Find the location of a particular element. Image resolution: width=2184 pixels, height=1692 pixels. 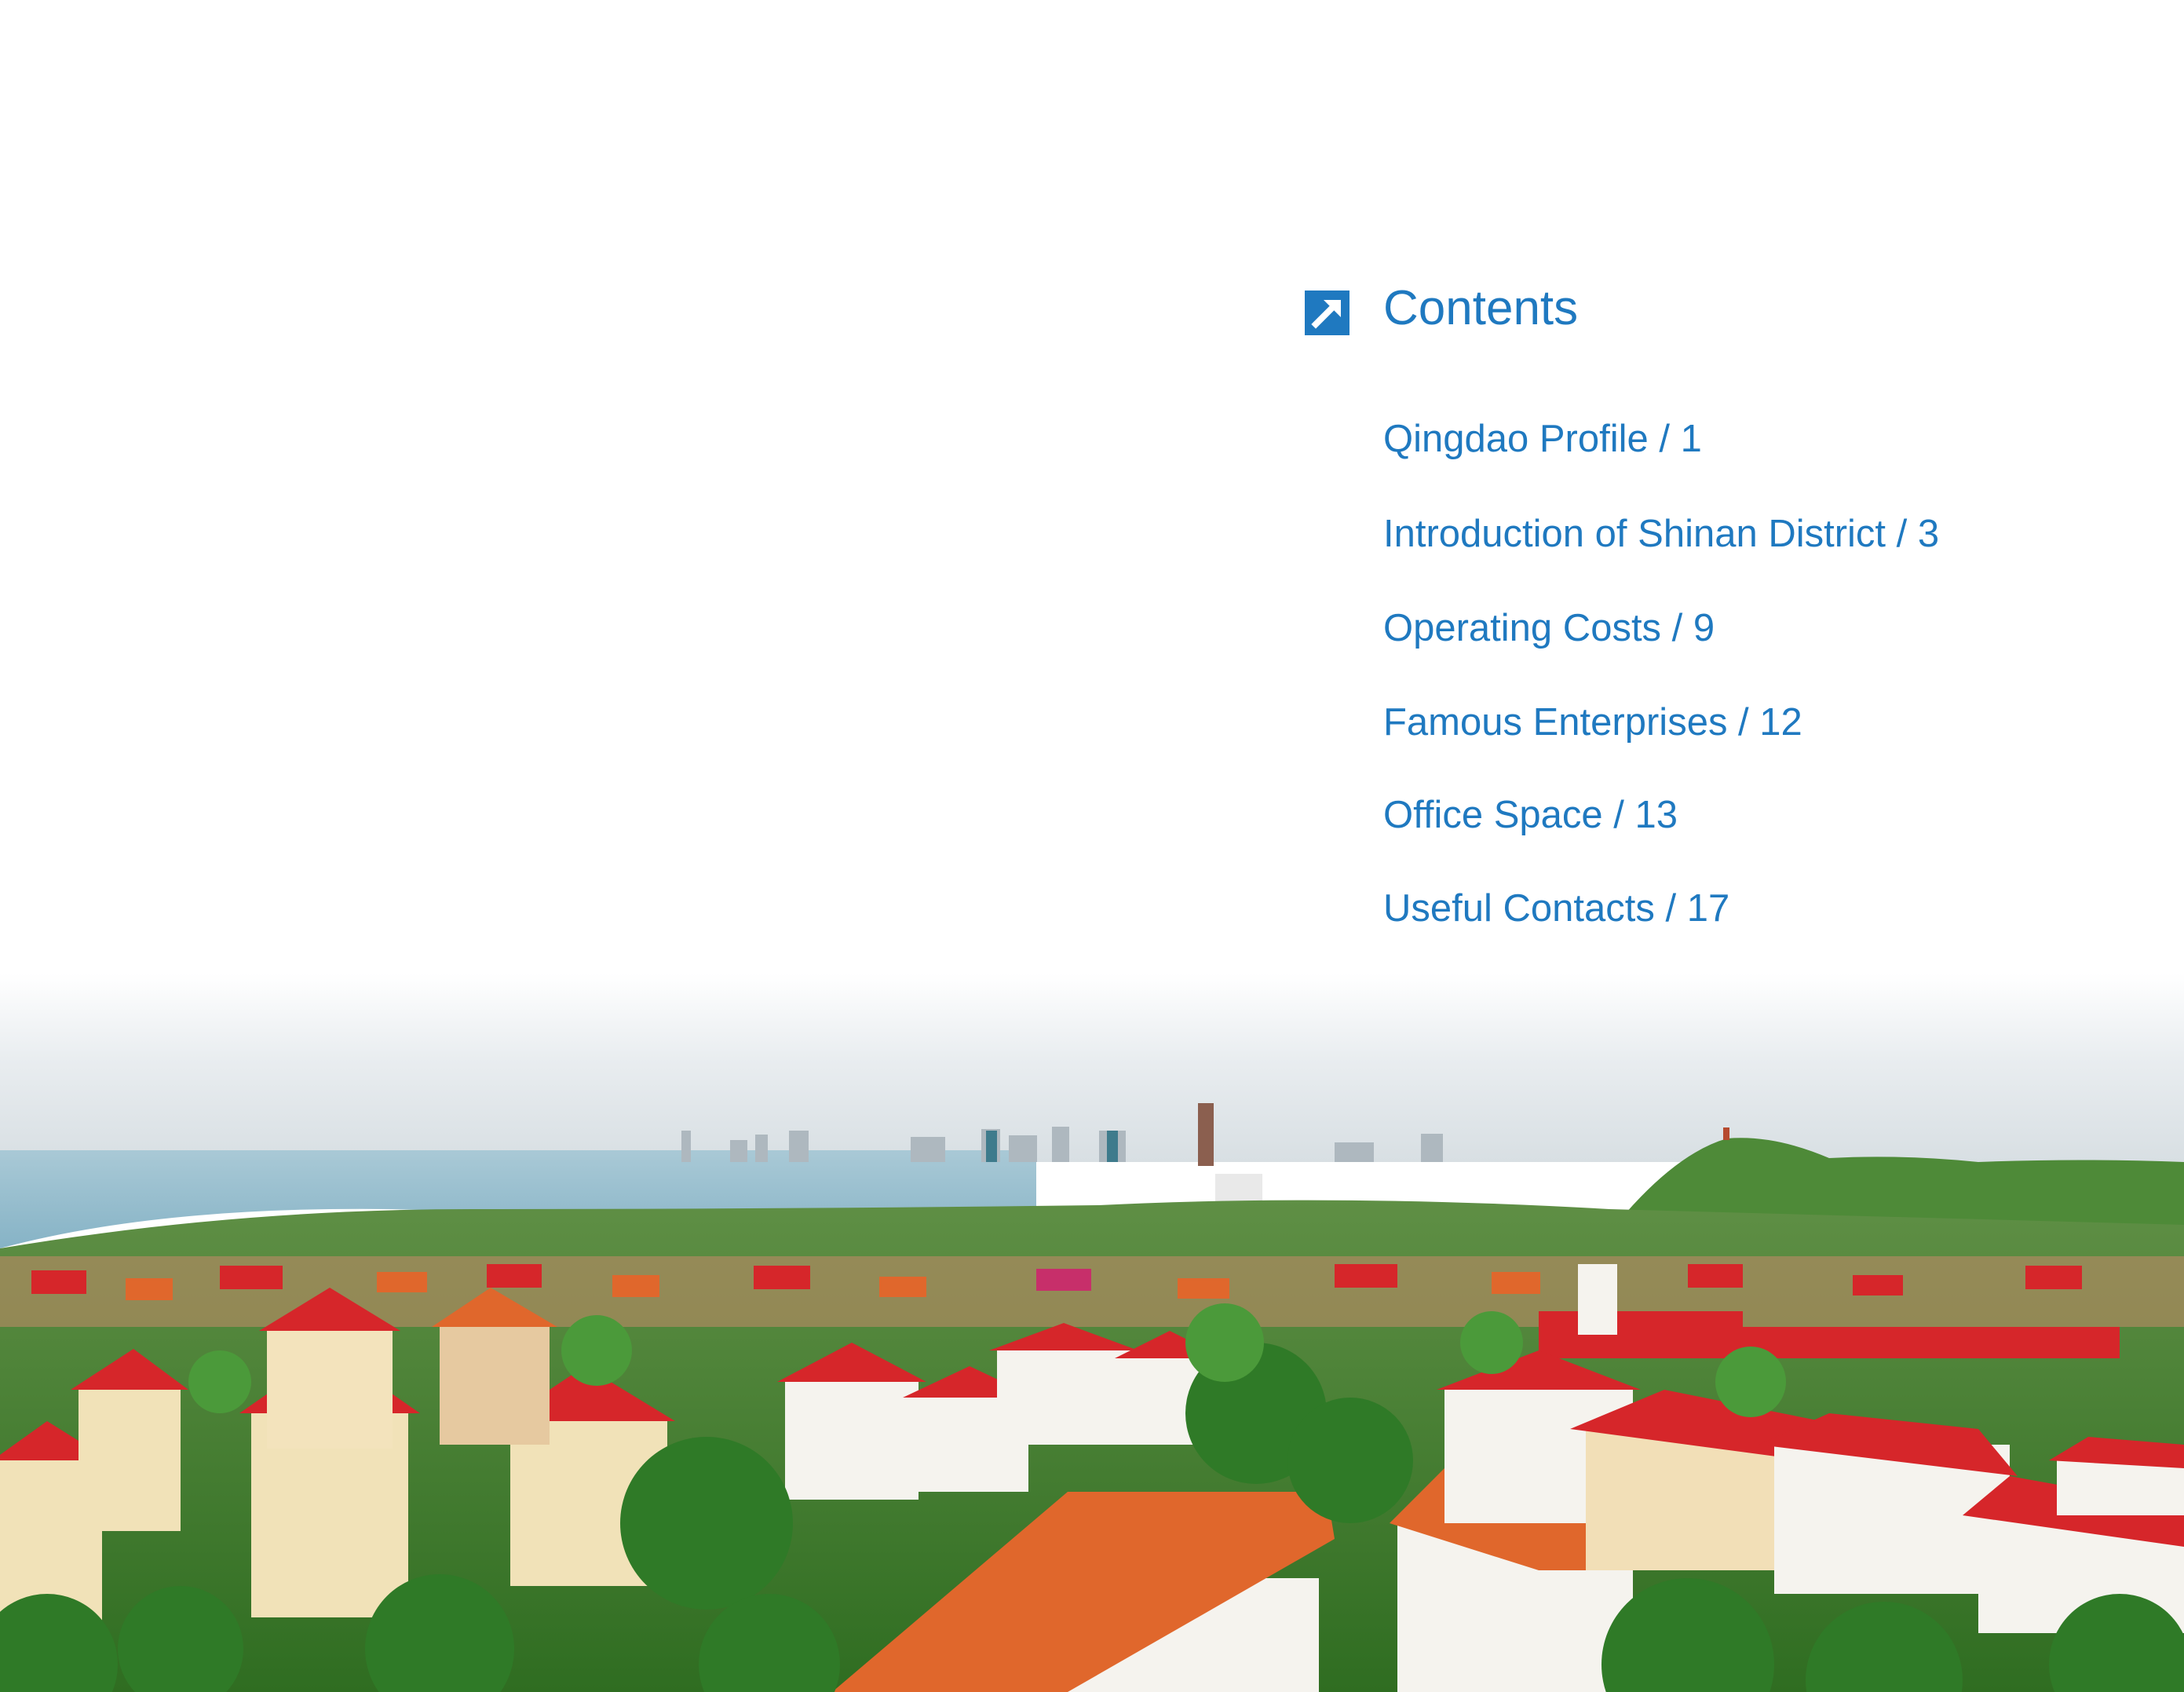

contents-title: Contents is located at coordinates (1481, 308).